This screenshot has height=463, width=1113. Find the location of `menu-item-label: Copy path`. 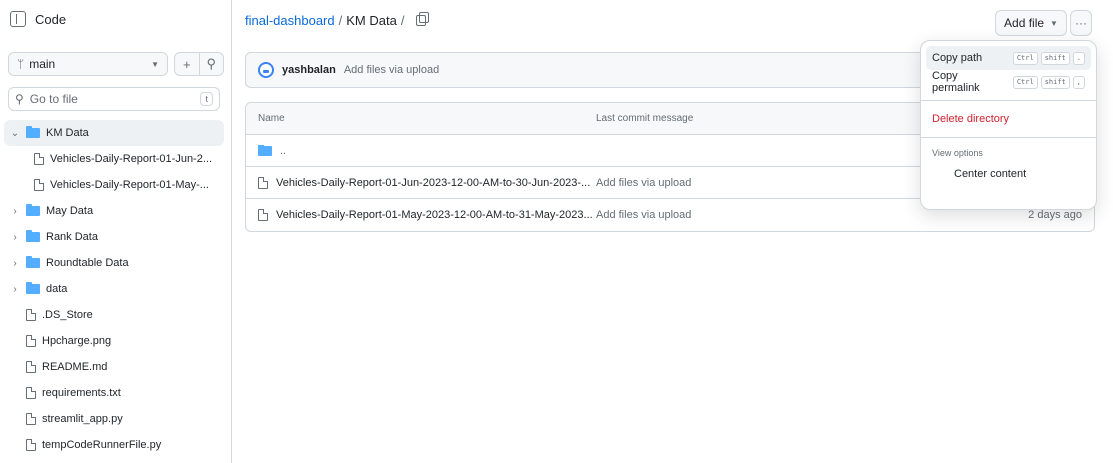

menu-item-label: Copy path is located at coordinates (957, 58).